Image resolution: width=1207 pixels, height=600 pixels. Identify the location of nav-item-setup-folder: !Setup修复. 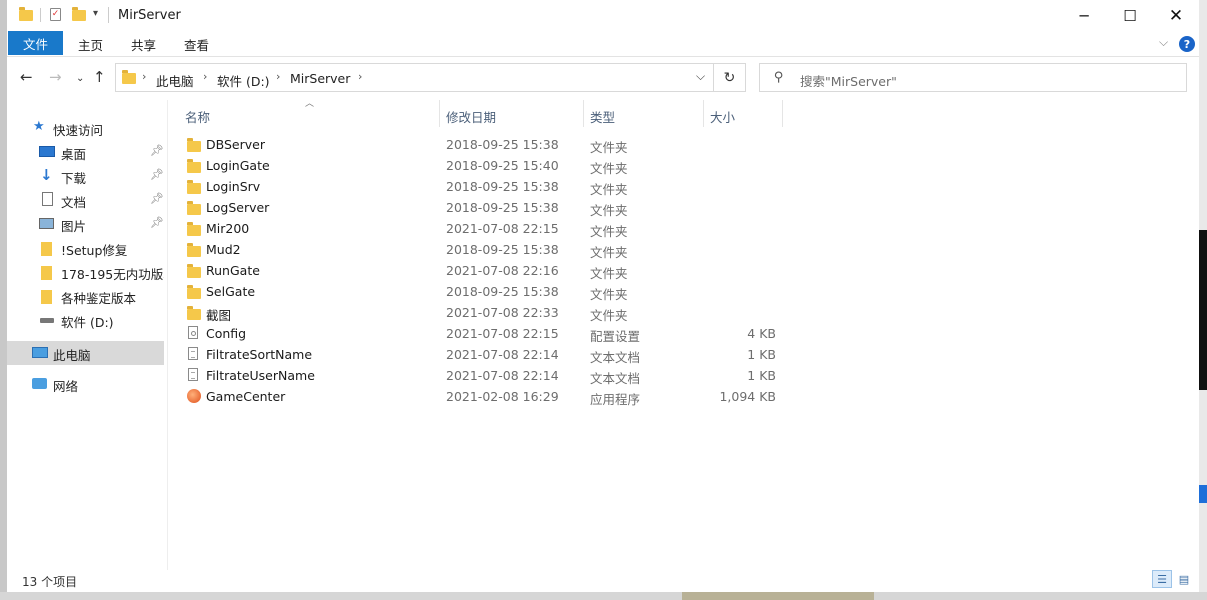
(85, 248).